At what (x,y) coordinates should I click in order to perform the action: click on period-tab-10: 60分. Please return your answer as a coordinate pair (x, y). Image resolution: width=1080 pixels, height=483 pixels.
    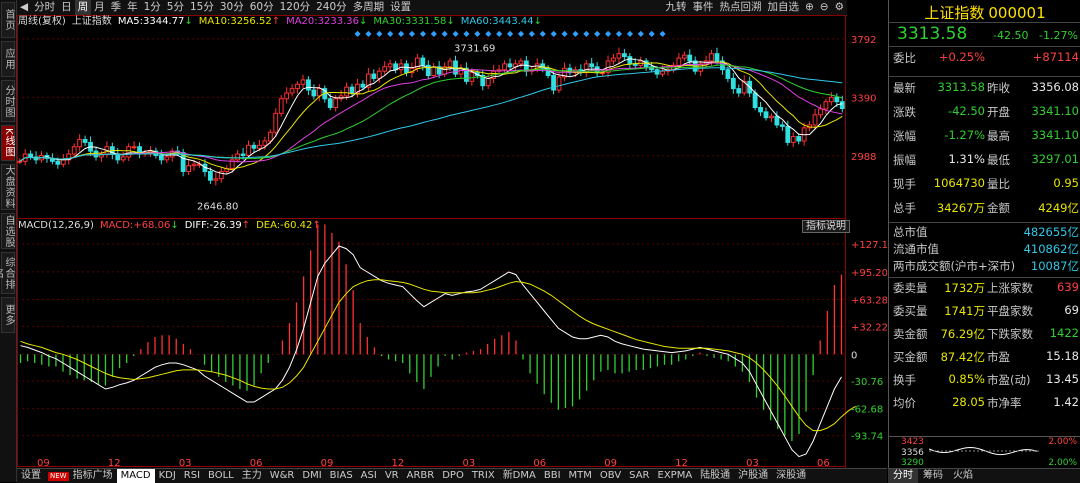
    Looking at the image, I should click on (262, 7).